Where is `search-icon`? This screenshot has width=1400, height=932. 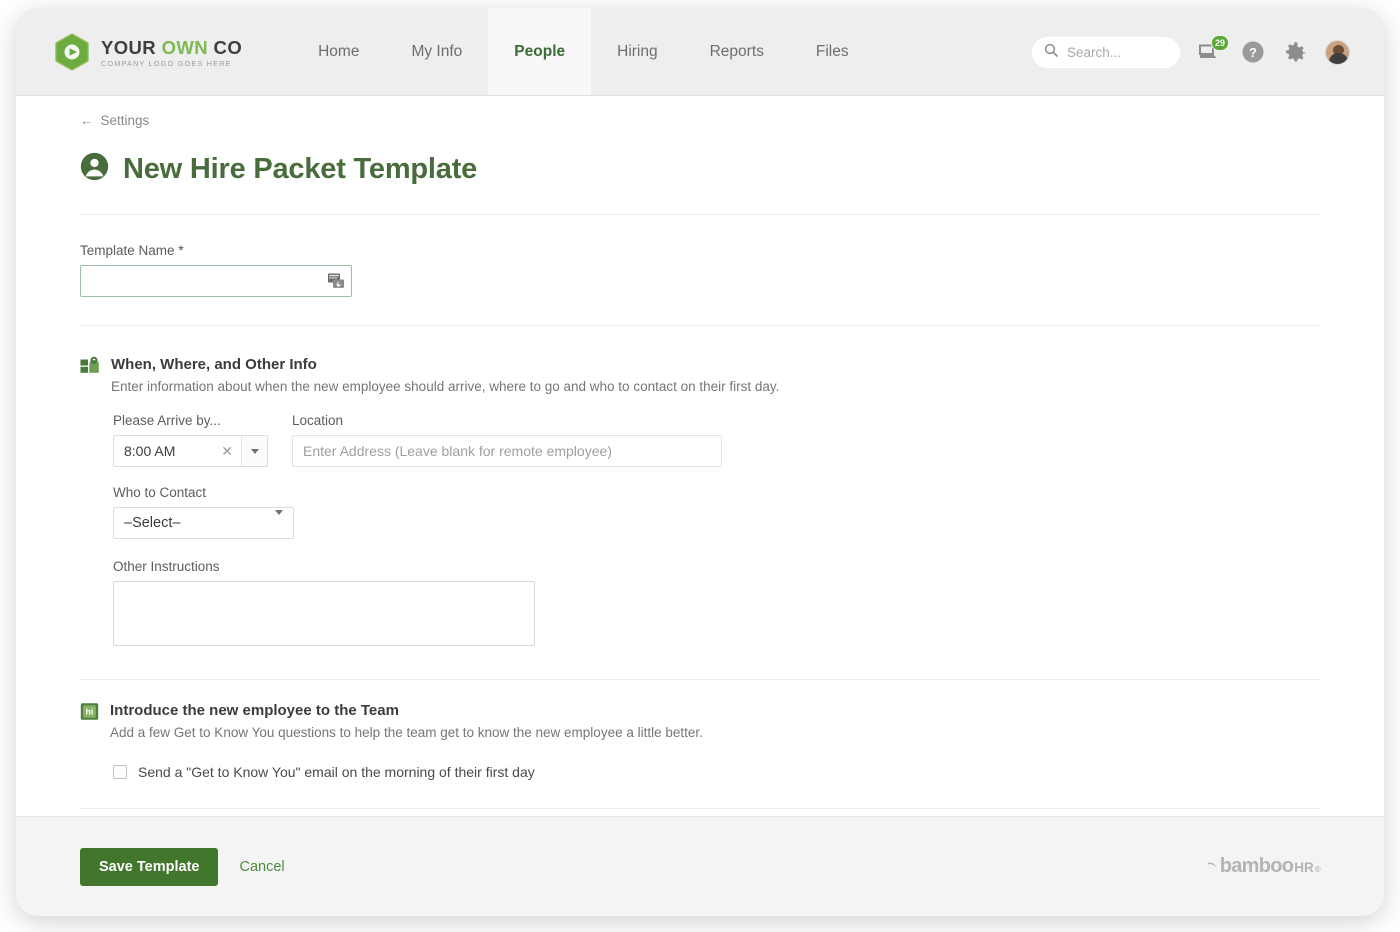 search-icon is located at coordinates (1051, 52).